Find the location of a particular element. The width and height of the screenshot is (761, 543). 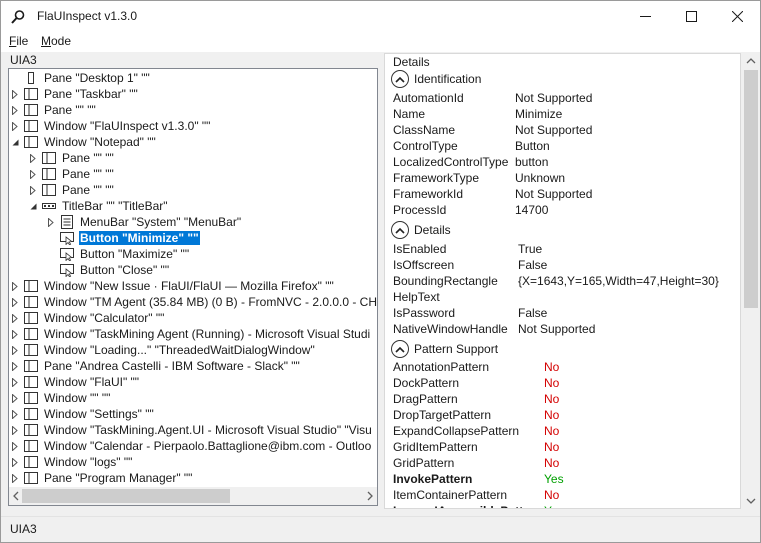

tree-horizontal-scrollbar is located at coordinates (193, 496).